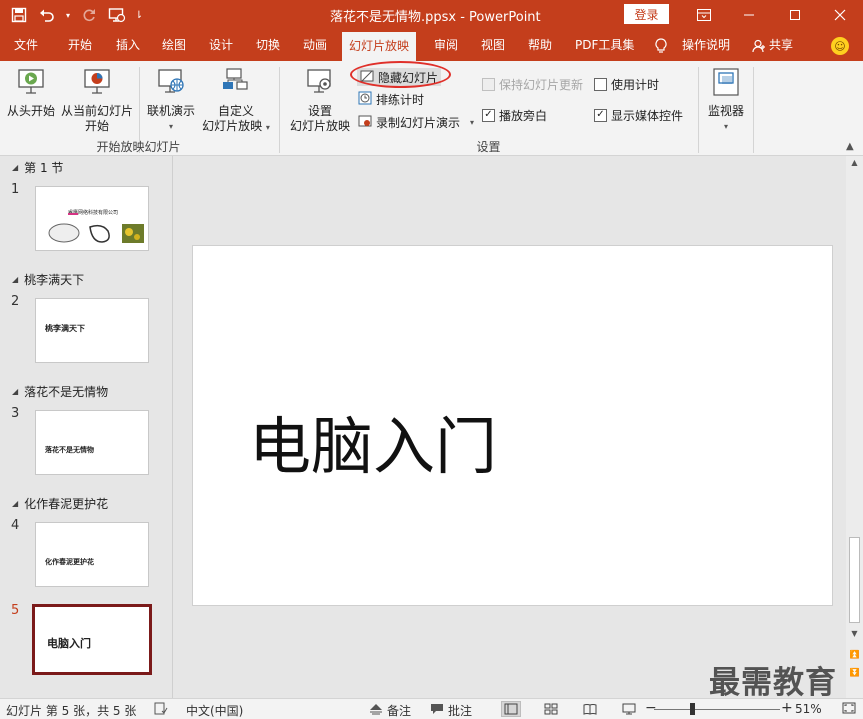 The width and height of the screenshot is (863, 719). I want to click on monitor-button: 监视器 ▾, so click(726, 100).